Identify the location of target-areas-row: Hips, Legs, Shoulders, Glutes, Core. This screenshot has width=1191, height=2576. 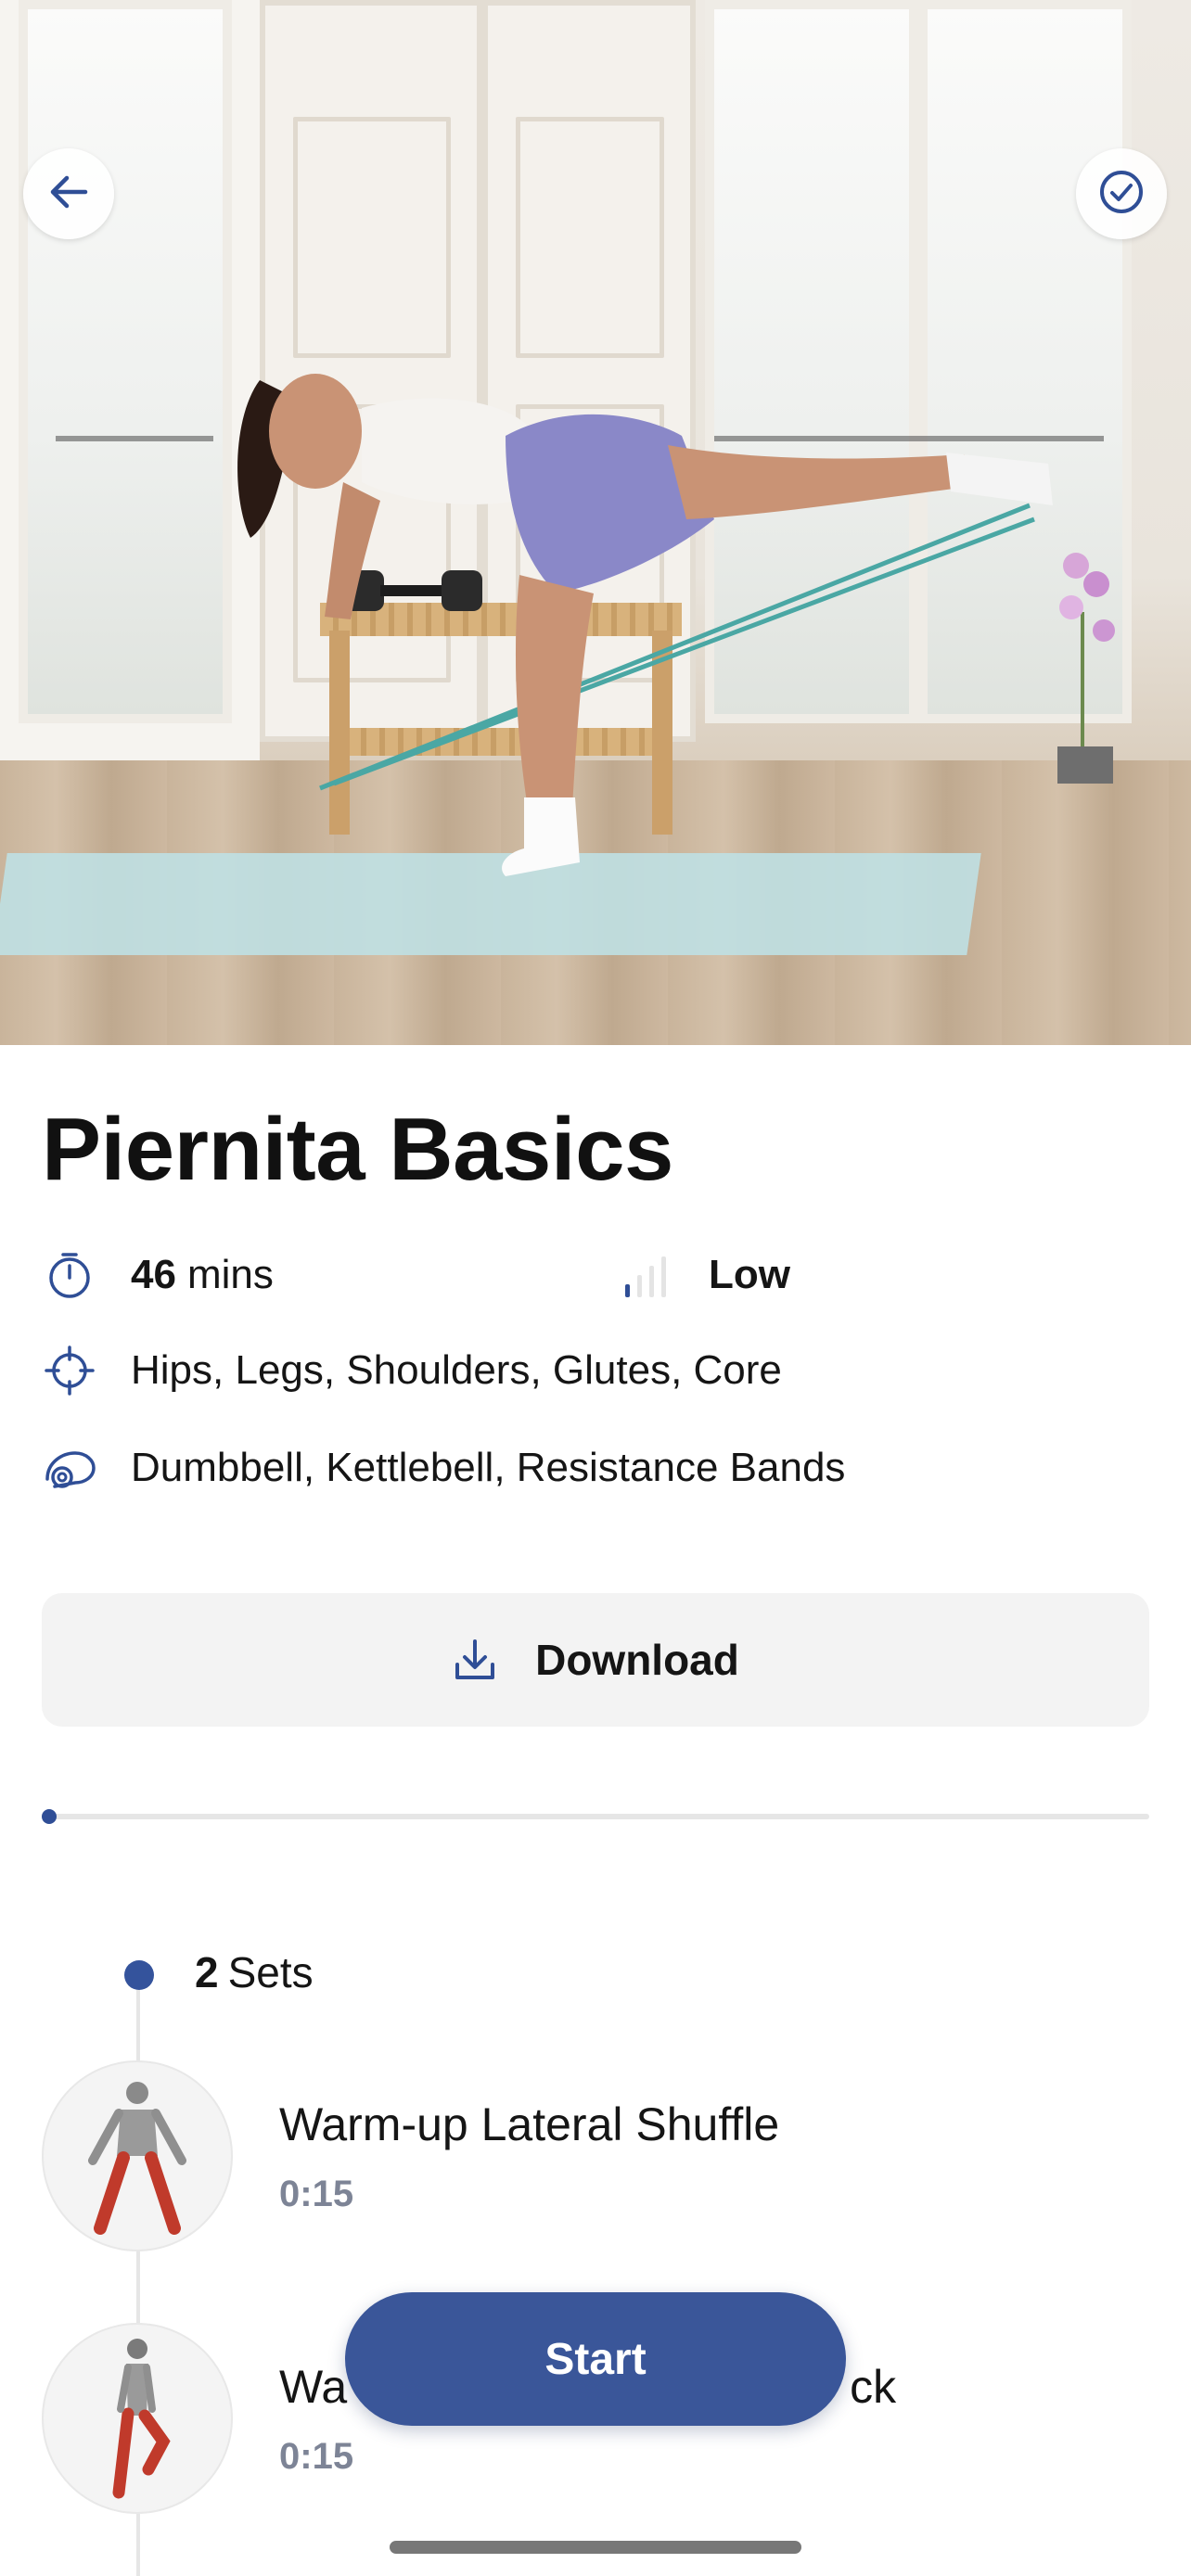
(412, 1371).